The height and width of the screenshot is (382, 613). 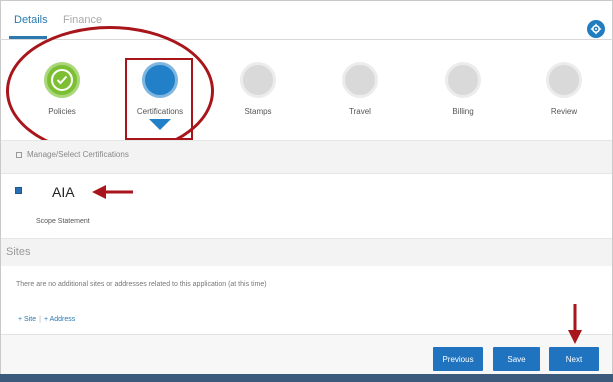 I want to click on sites-header-band, so click(x=306, y=252).